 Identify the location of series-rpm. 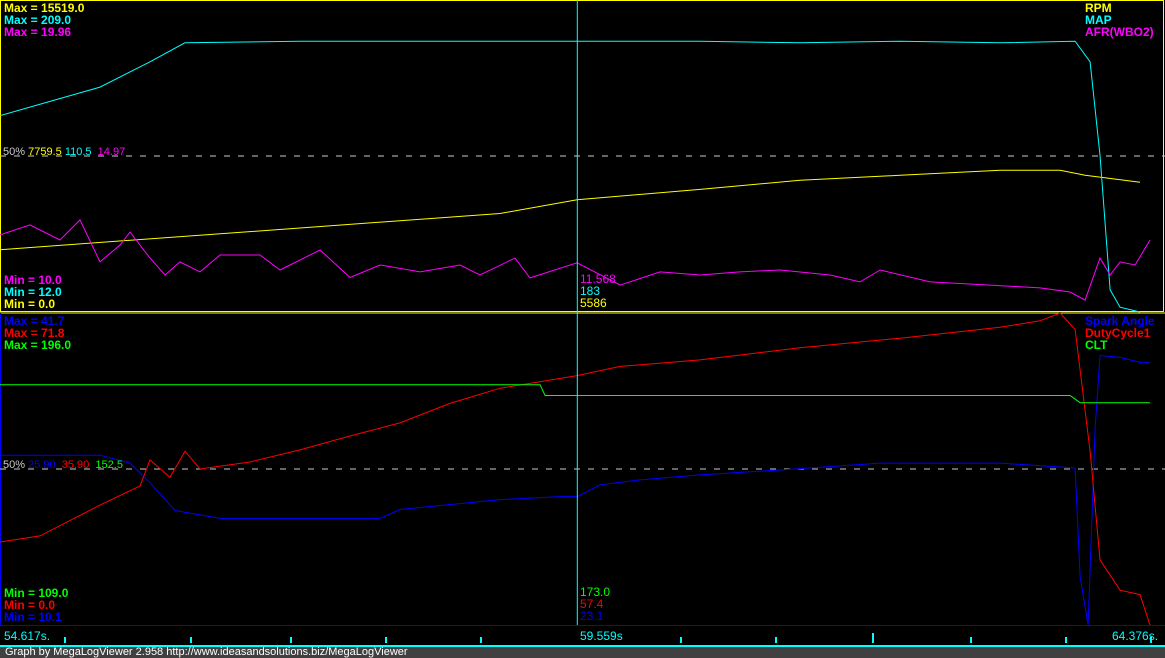
(570, 210).